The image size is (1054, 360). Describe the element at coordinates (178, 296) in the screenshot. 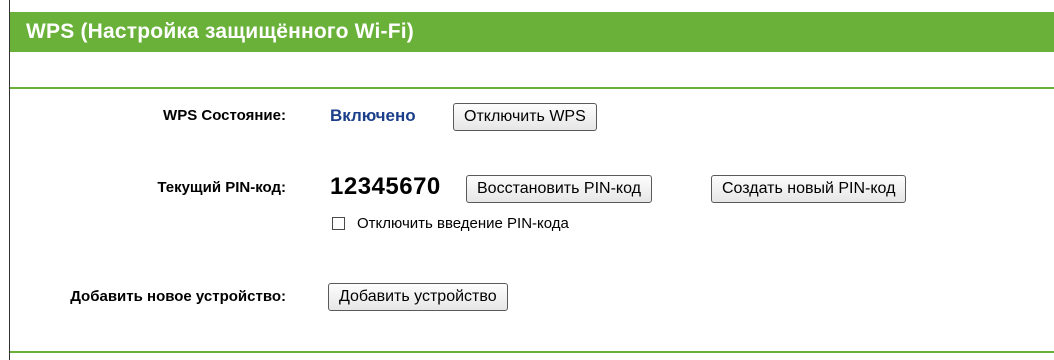

I see `add-device-label: Добавить новое устройство:` at that location.